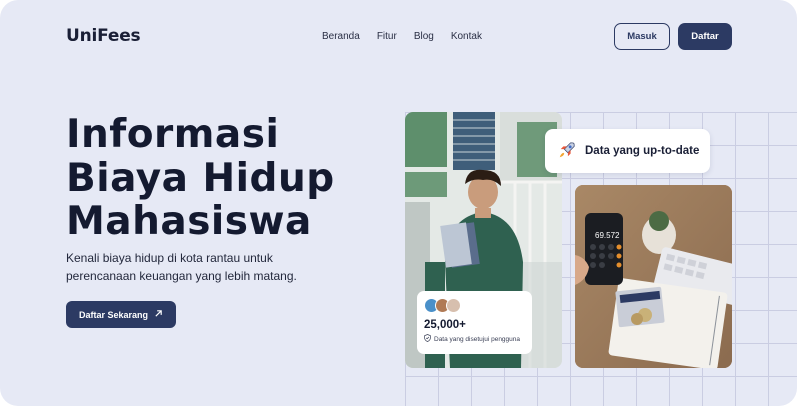  What do you see at coordinates (200, 178) in the screenshot?
I see `hero-title-line: Biaya Hidup` at bounding box center [200, 178].